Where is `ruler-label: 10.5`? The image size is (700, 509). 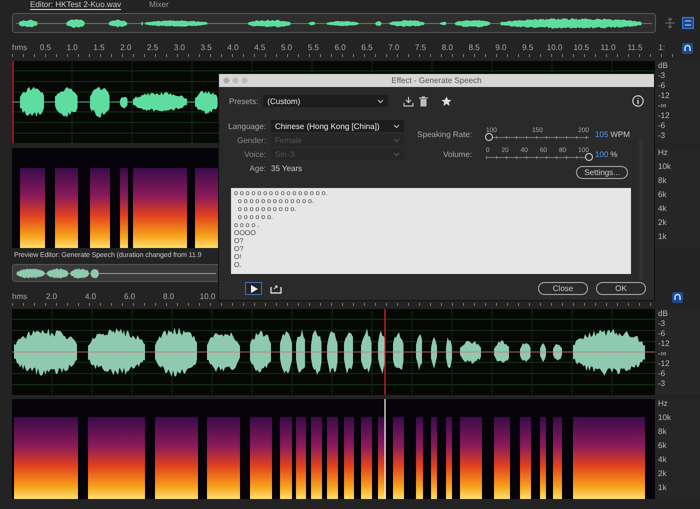 ruler-label: 10.5 is located at coordinates (581, 47).